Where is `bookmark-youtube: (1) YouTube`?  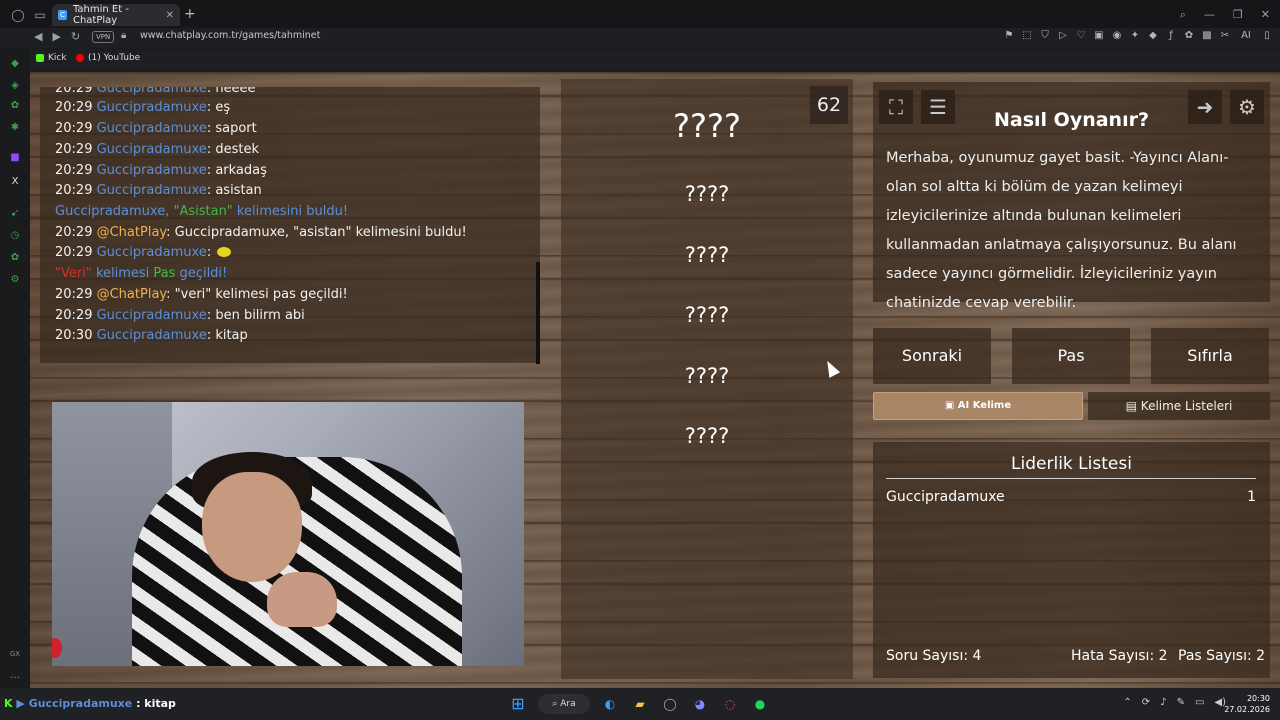
bookmark-youtube: (1) YouTube is located at coordinates (108, 58).